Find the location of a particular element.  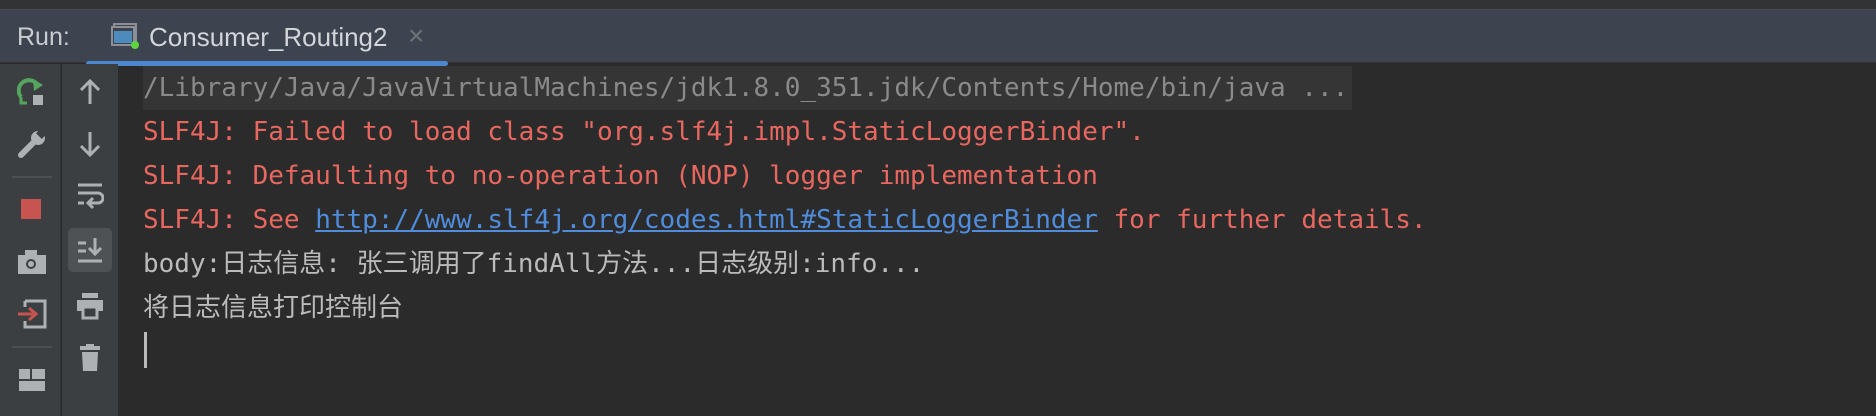

camera-icon is located at coordinates (32, 262).